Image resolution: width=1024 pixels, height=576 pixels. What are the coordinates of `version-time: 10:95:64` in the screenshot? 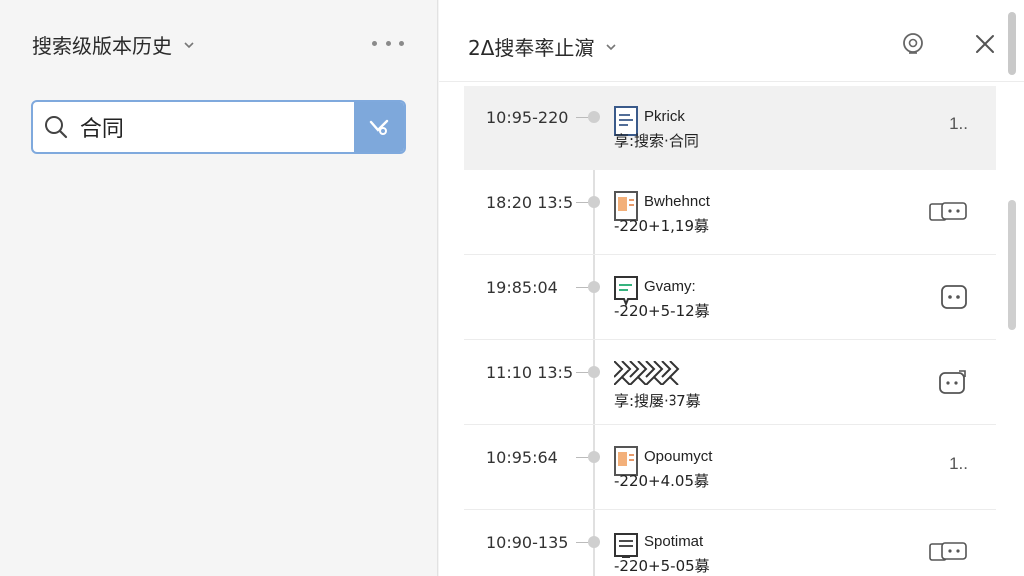 It's located at (522, 457).